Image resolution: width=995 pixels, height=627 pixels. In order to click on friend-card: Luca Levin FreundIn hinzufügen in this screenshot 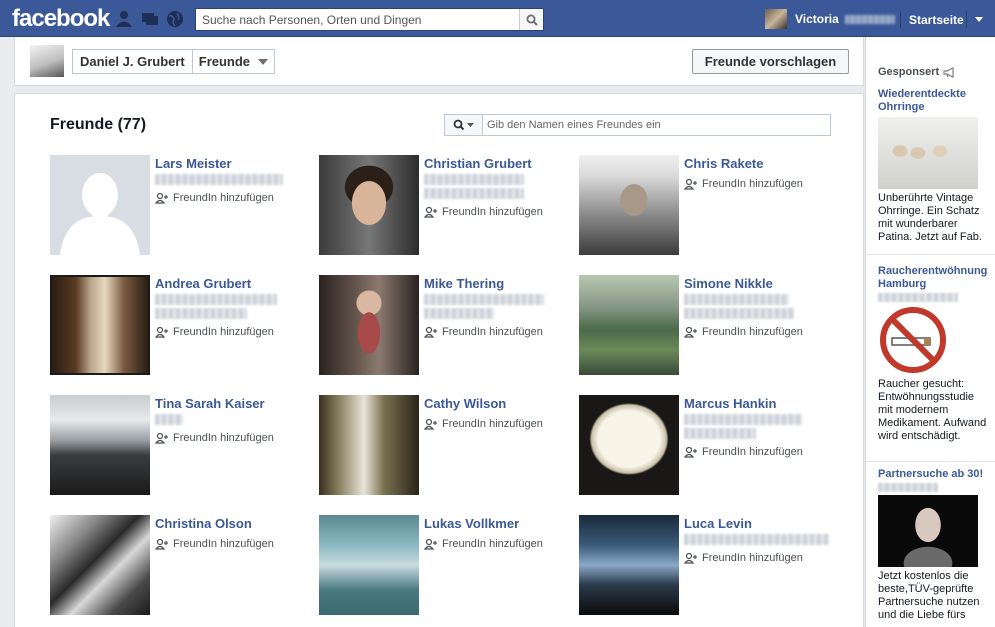, I will do `click(704, 565)`.